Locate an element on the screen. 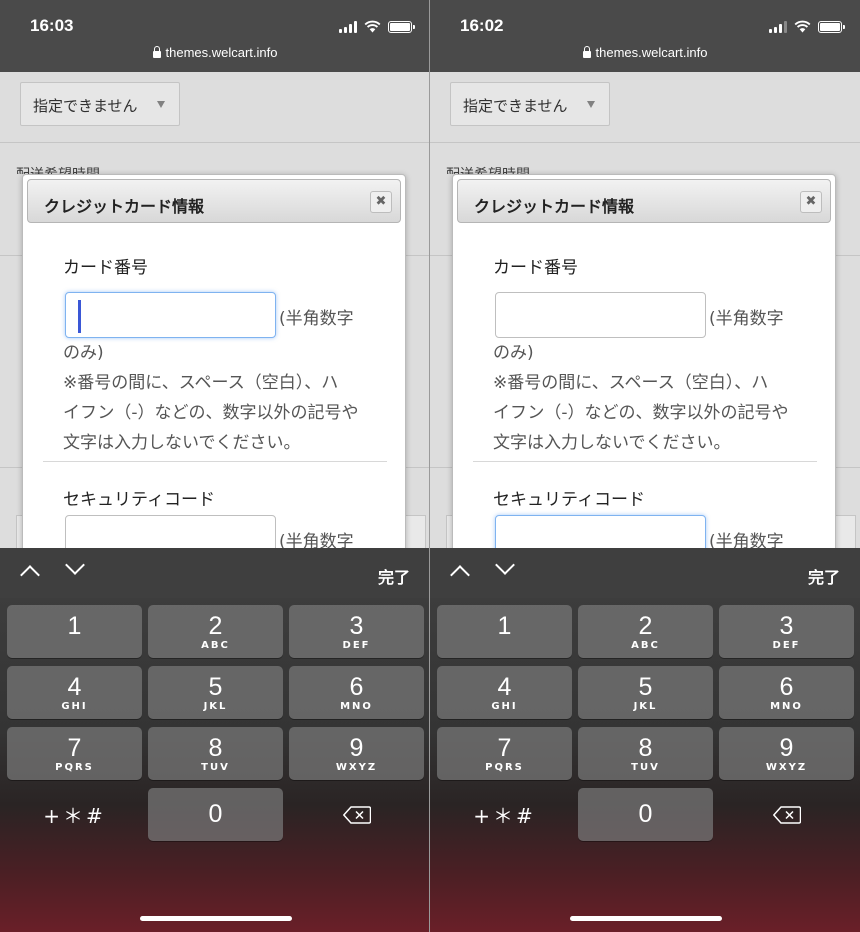 Image resolution: width=860 pixels, height=932 pixels. key-number: 1 is located at coordinates (74, 626).